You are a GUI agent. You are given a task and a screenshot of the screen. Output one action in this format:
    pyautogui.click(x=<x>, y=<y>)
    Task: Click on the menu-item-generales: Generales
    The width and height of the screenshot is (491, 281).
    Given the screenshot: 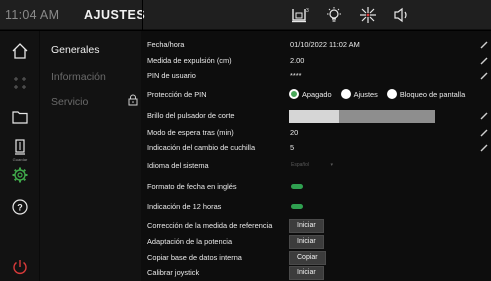 What is the action you would take?
    pyautogui.click(x=75, y=50)
    